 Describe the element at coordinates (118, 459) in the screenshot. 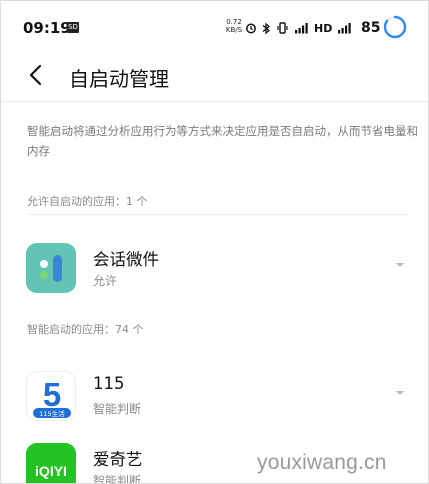

I see `app-name: 爱奇艺` at that location.